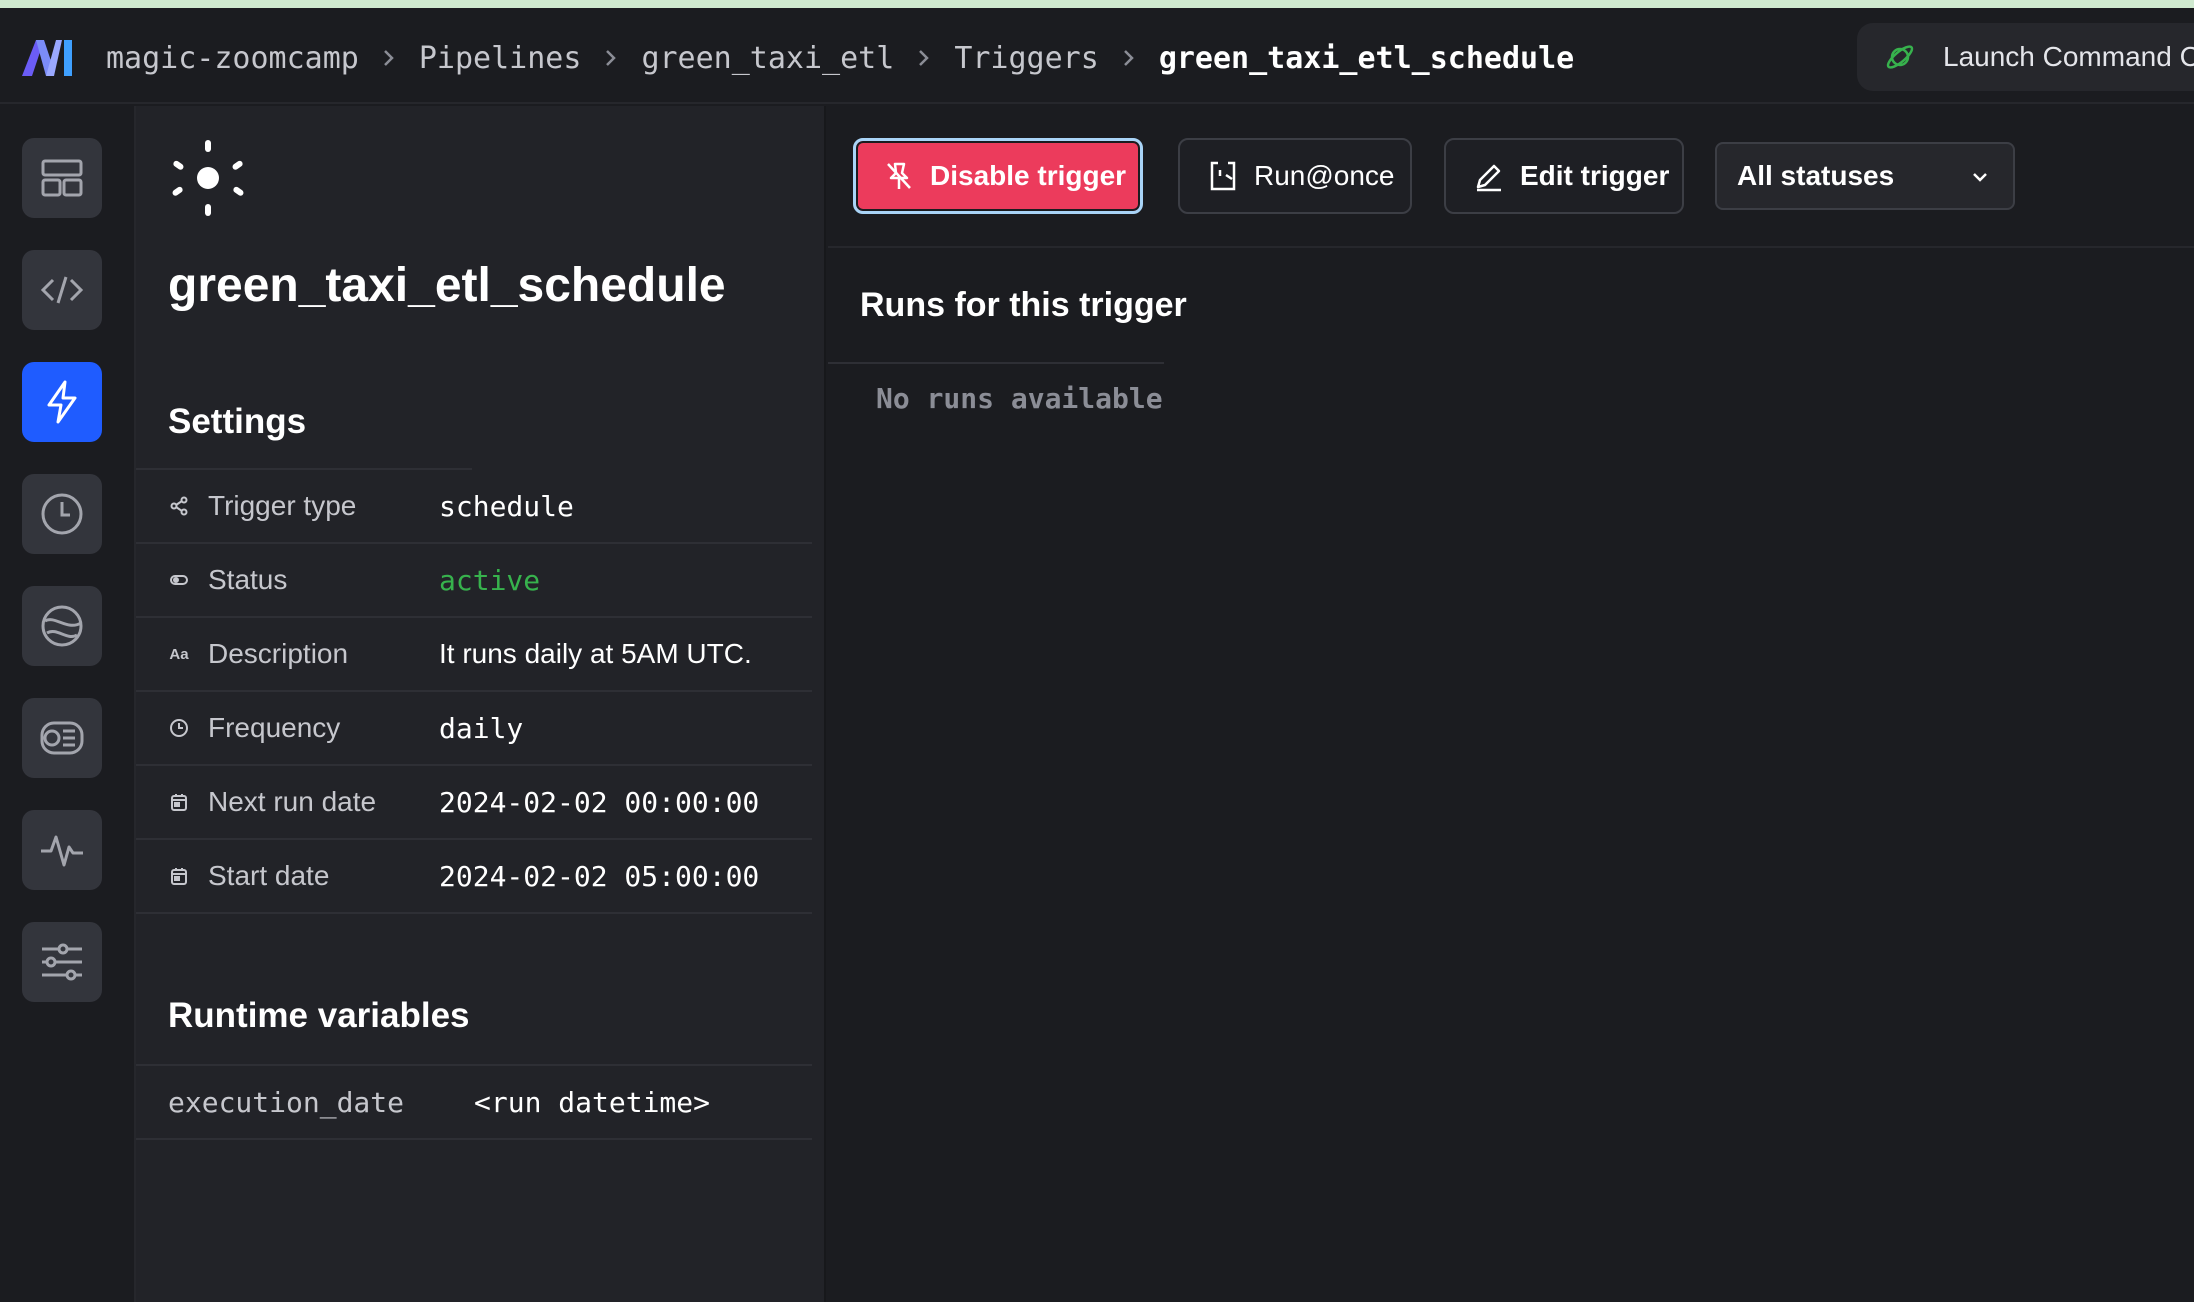  Describe the element at coordinates (1980, 177) in the screenshot. I see `chevron-down-icon` at that location.